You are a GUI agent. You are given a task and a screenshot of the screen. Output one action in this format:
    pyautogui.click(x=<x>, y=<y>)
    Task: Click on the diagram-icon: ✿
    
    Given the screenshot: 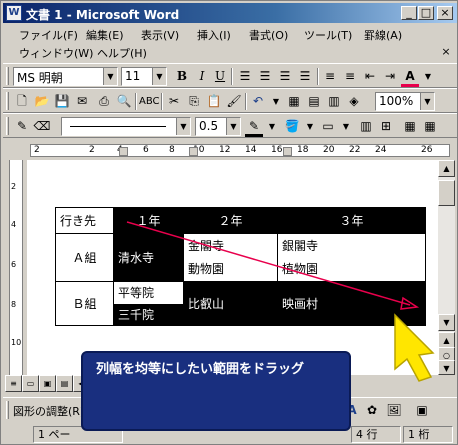 What is the action you would take?
    pyautogui.click(x=372, y=410)
    